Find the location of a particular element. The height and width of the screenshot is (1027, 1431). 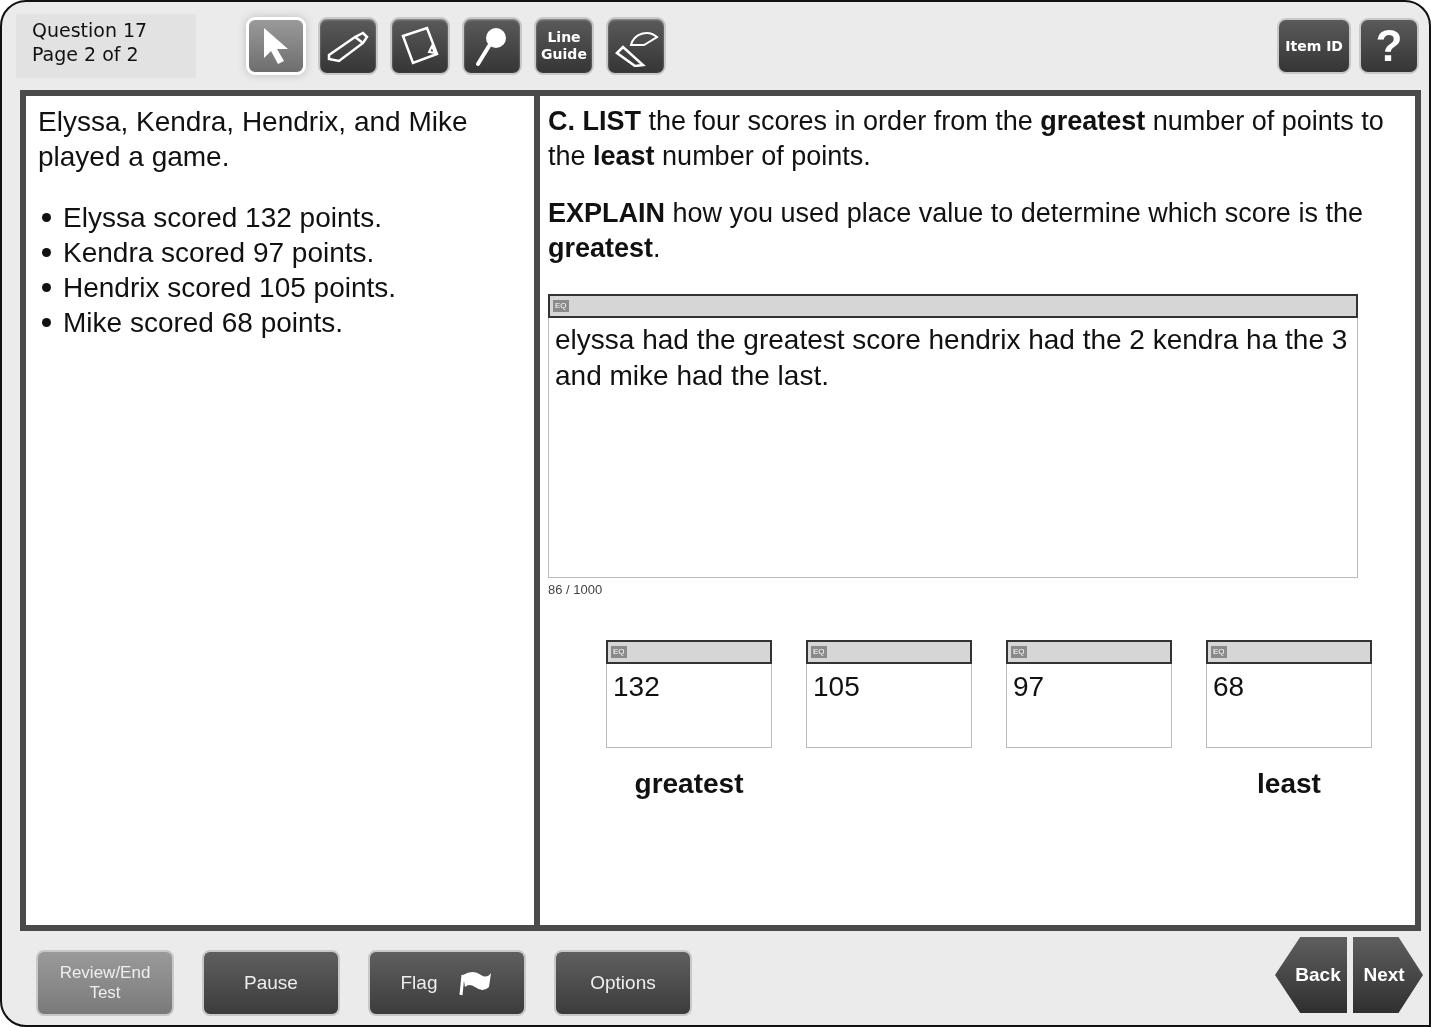

next-button: Next is located at coordinates (1388, 975).